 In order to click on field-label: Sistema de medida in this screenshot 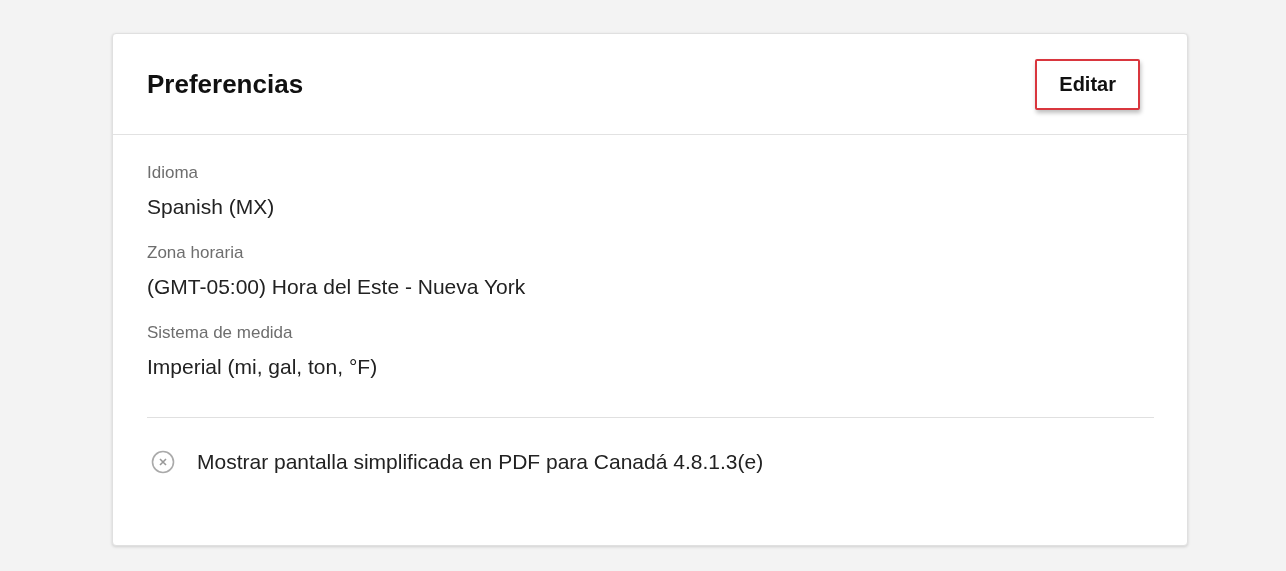, I will do `click(220, 333)`.